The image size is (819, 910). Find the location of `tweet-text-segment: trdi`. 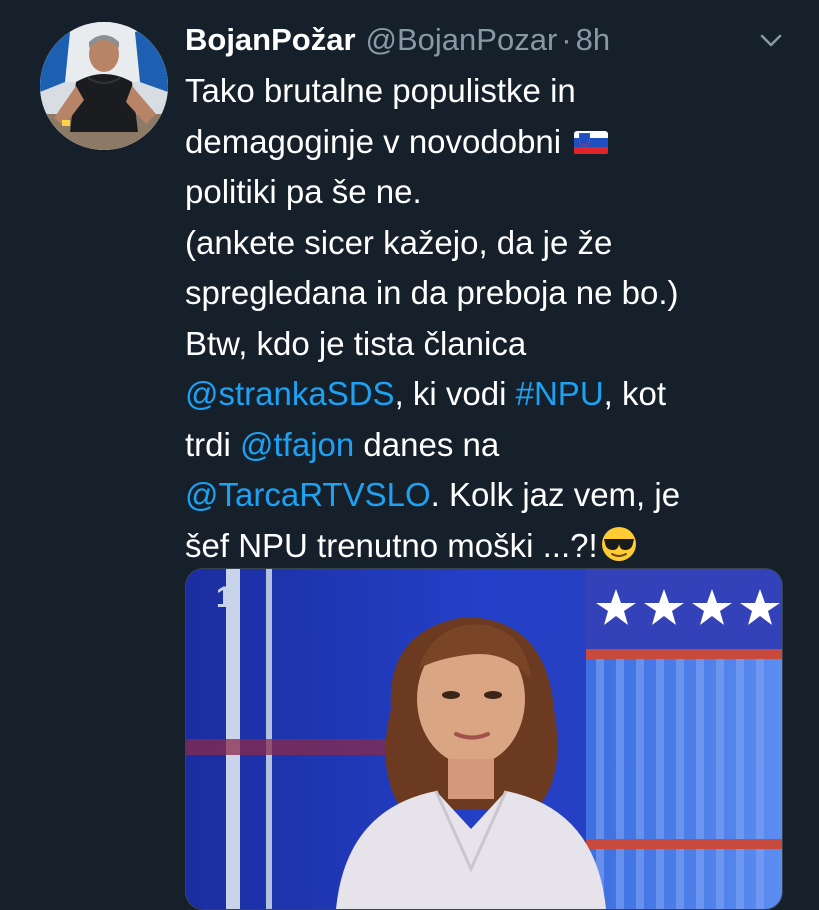

tweet-text-segment: trdi is located at coordinates (213, 444).